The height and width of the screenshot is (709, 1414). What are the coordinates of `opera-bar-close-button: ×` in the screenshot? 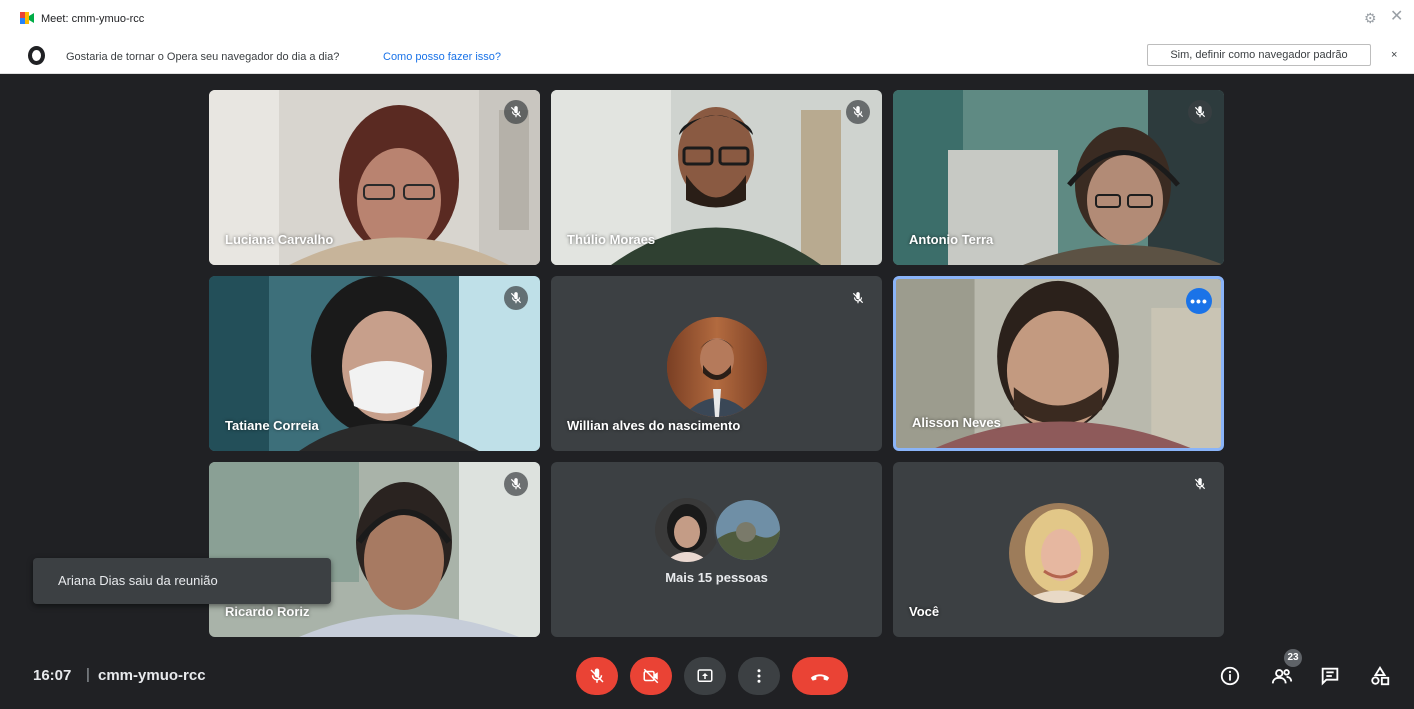 It's located at (1394, 55).